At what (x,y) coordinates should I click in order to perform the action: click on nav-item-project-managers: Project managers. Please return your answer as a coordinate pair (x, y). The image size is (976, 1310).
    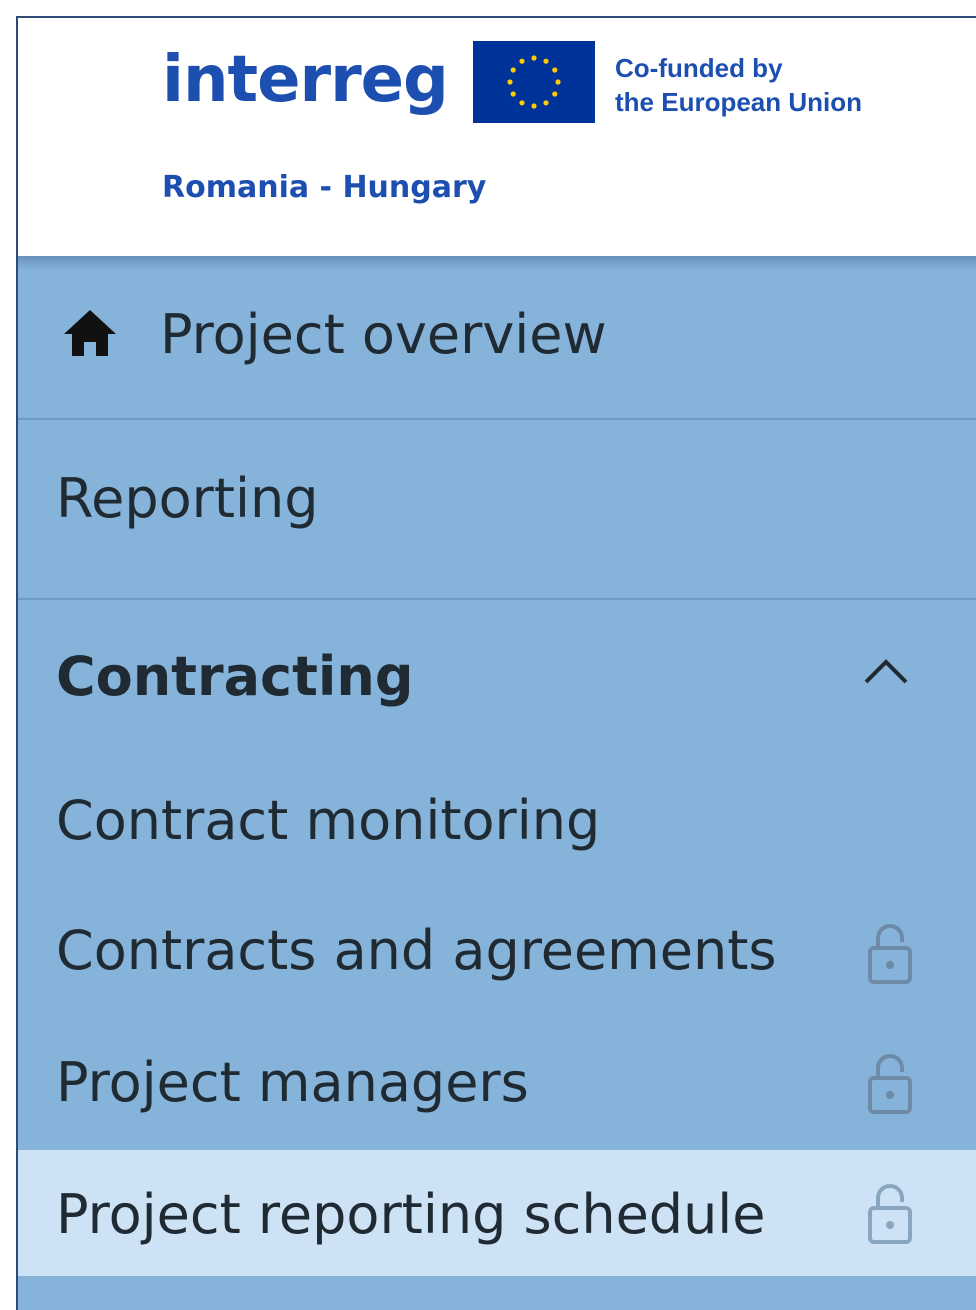
    Looking at the image, I should click on (497, 1083).